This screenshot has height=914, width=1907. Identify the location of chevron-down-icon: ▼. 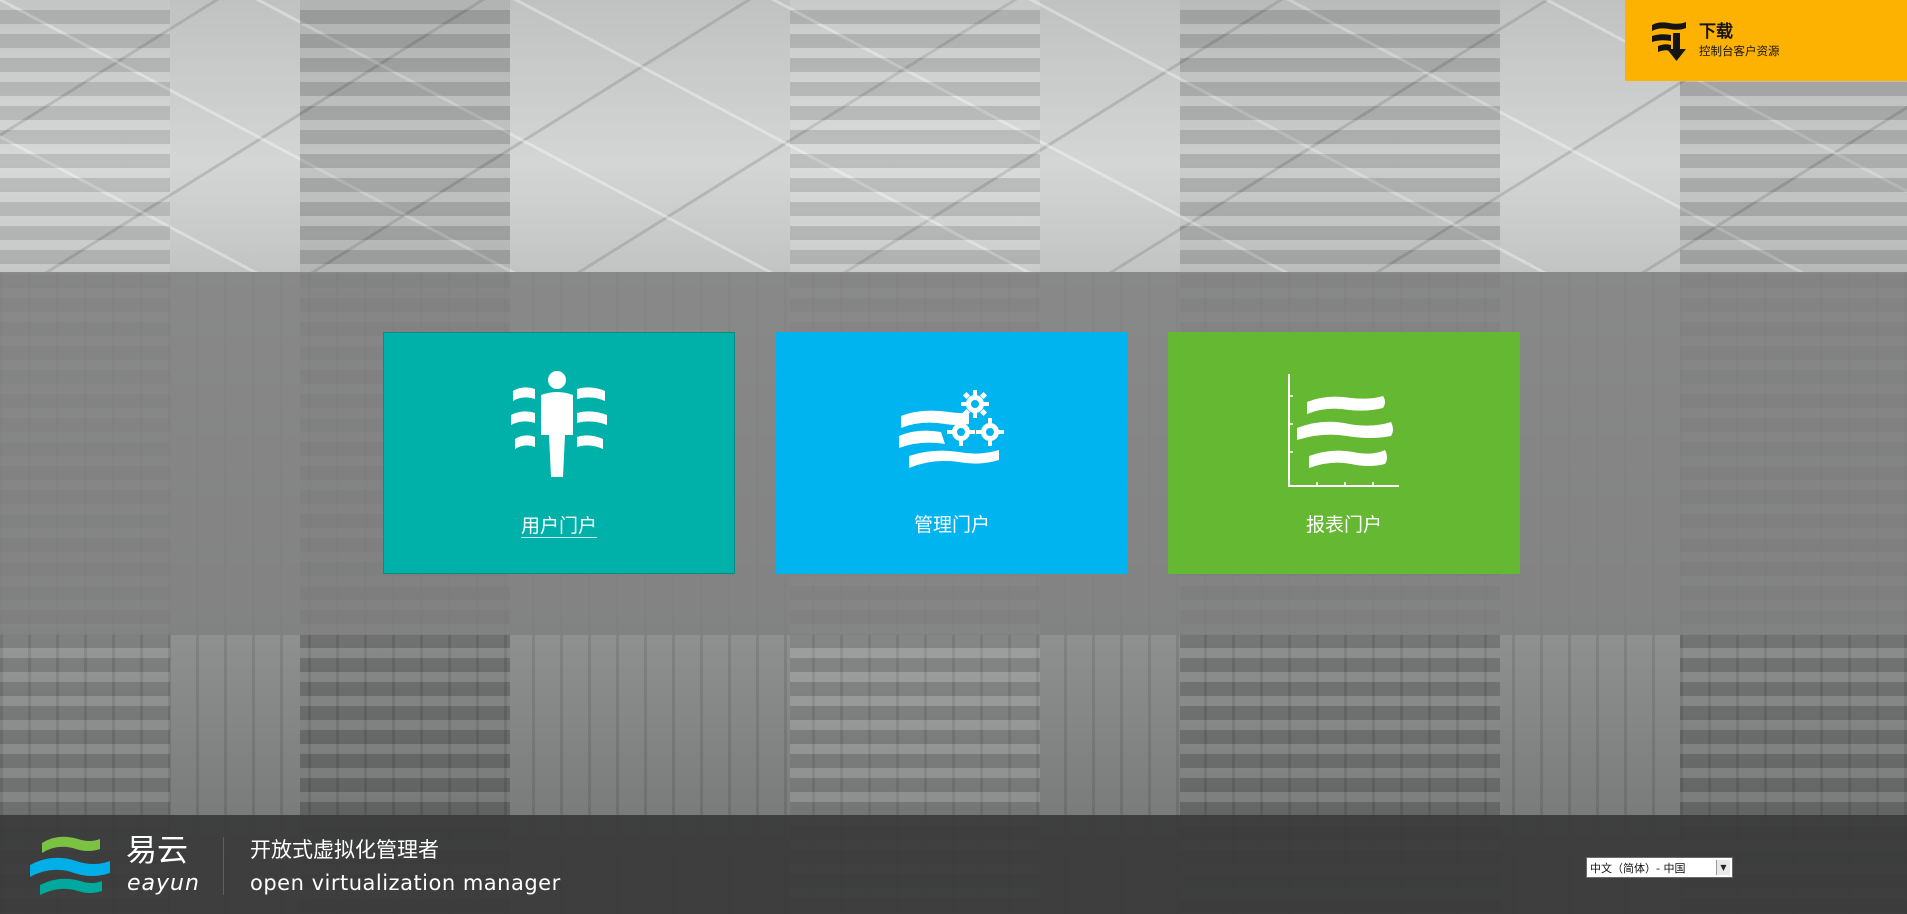
(1723, 867).